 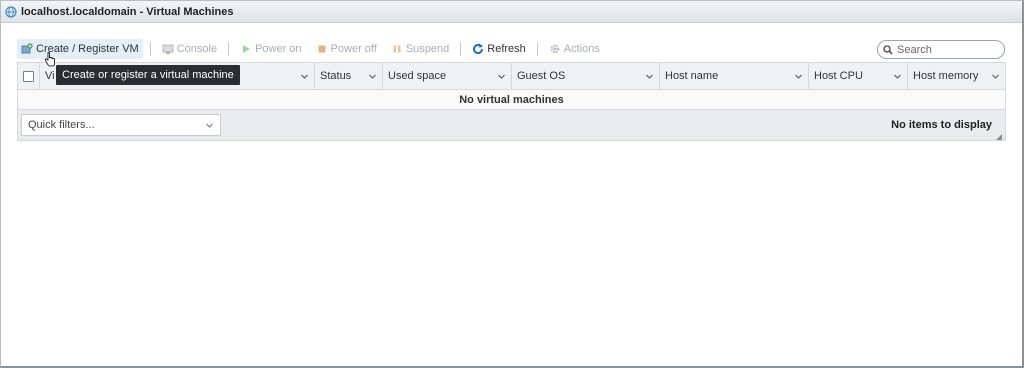 I want to click on search-box, so click(x=941, y=49).